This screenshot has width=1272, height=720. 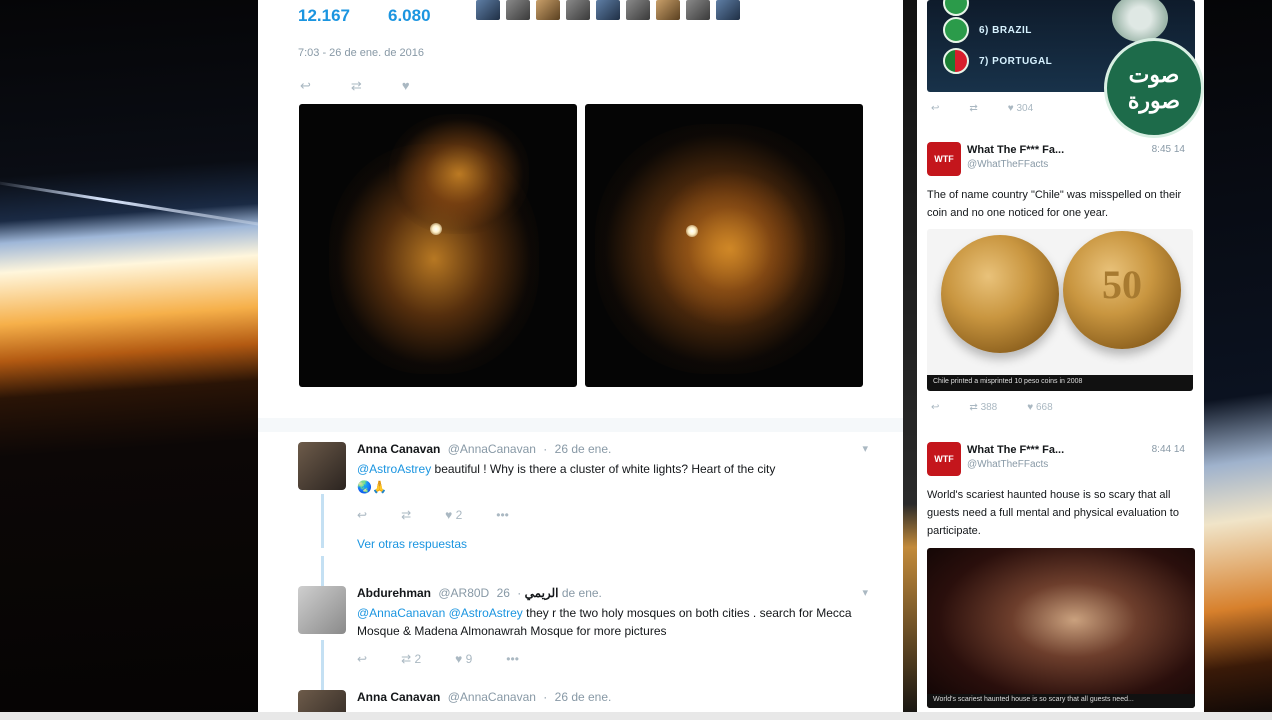 What do you see at coordinates (1168, 449) in the screenshot?
I see `feed-tweet-time: 8:44 14` at bounding box center [1168, 449].